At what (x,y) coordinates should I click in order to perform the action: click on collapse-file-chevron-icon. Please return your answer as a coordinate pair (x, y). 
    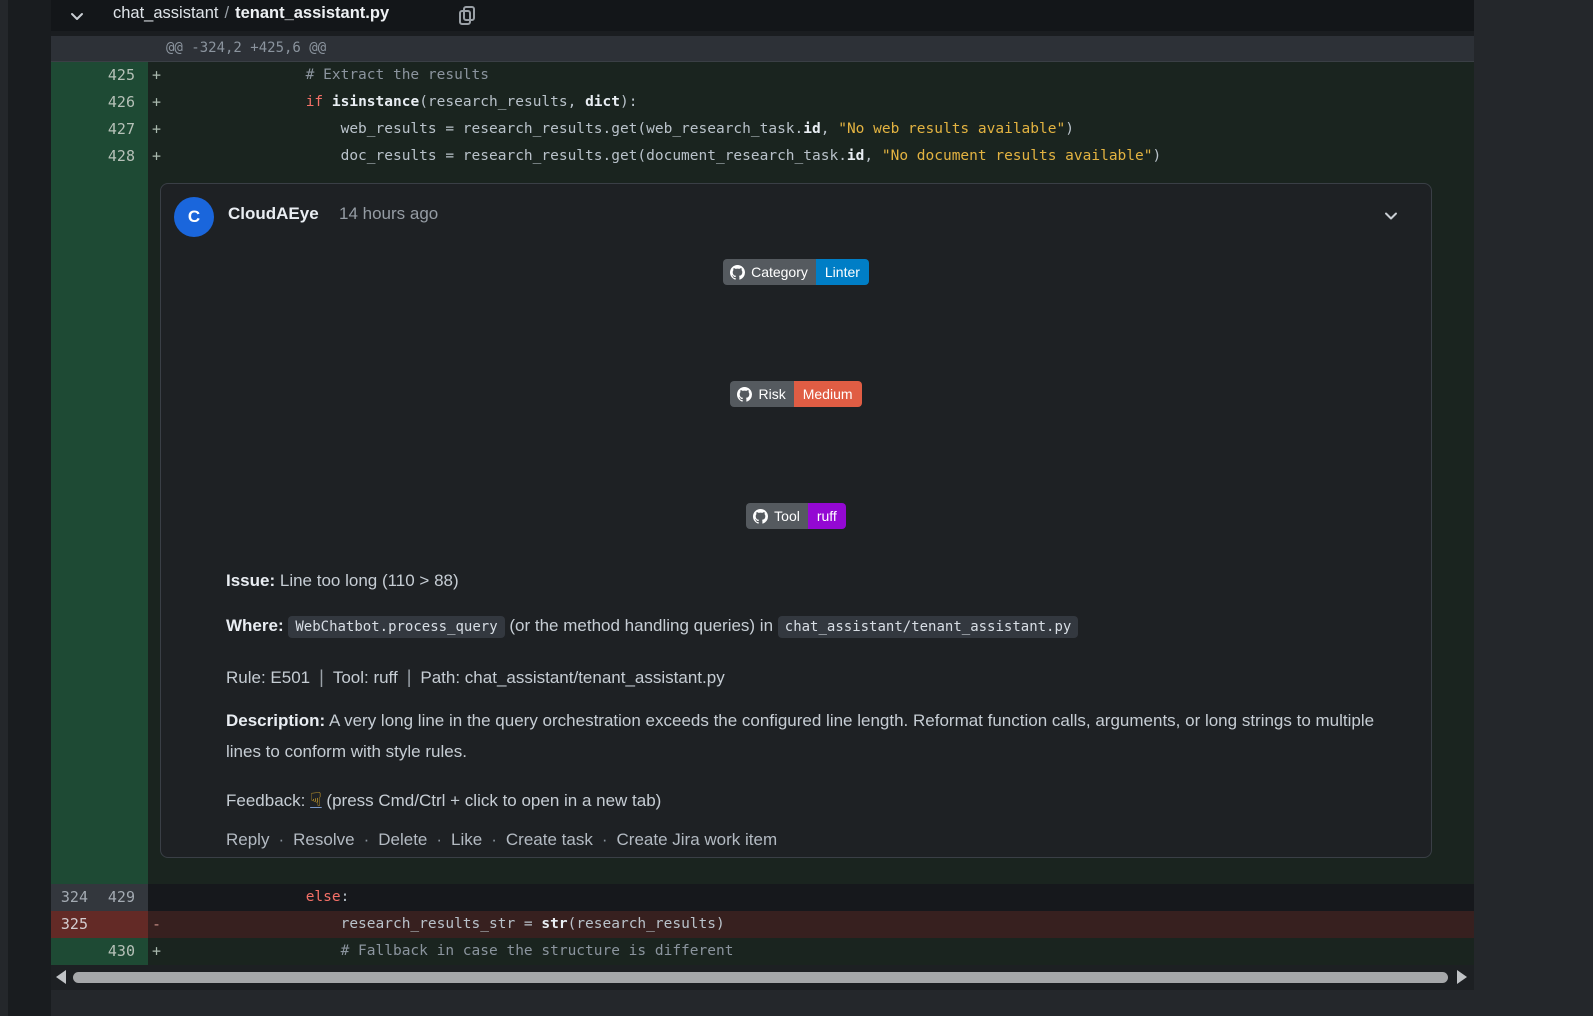
    Looking at the image, I should click on (77, 16).